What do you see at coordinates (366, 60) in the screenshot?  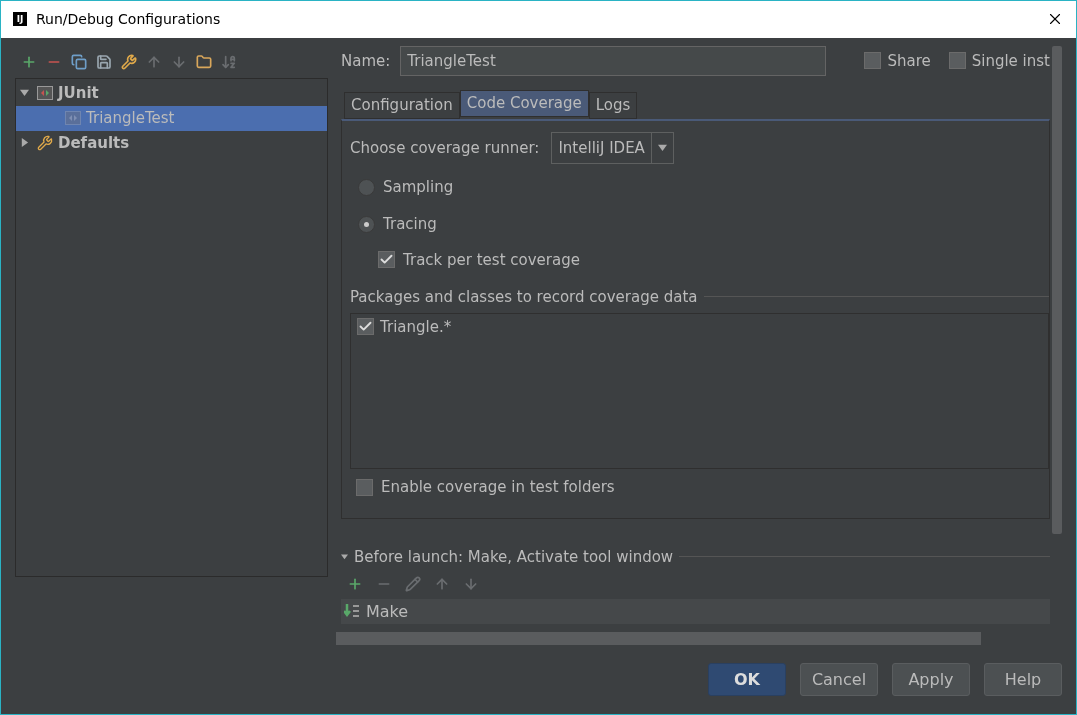 I see `name-label: Name:` at bounding box center [366, 60].